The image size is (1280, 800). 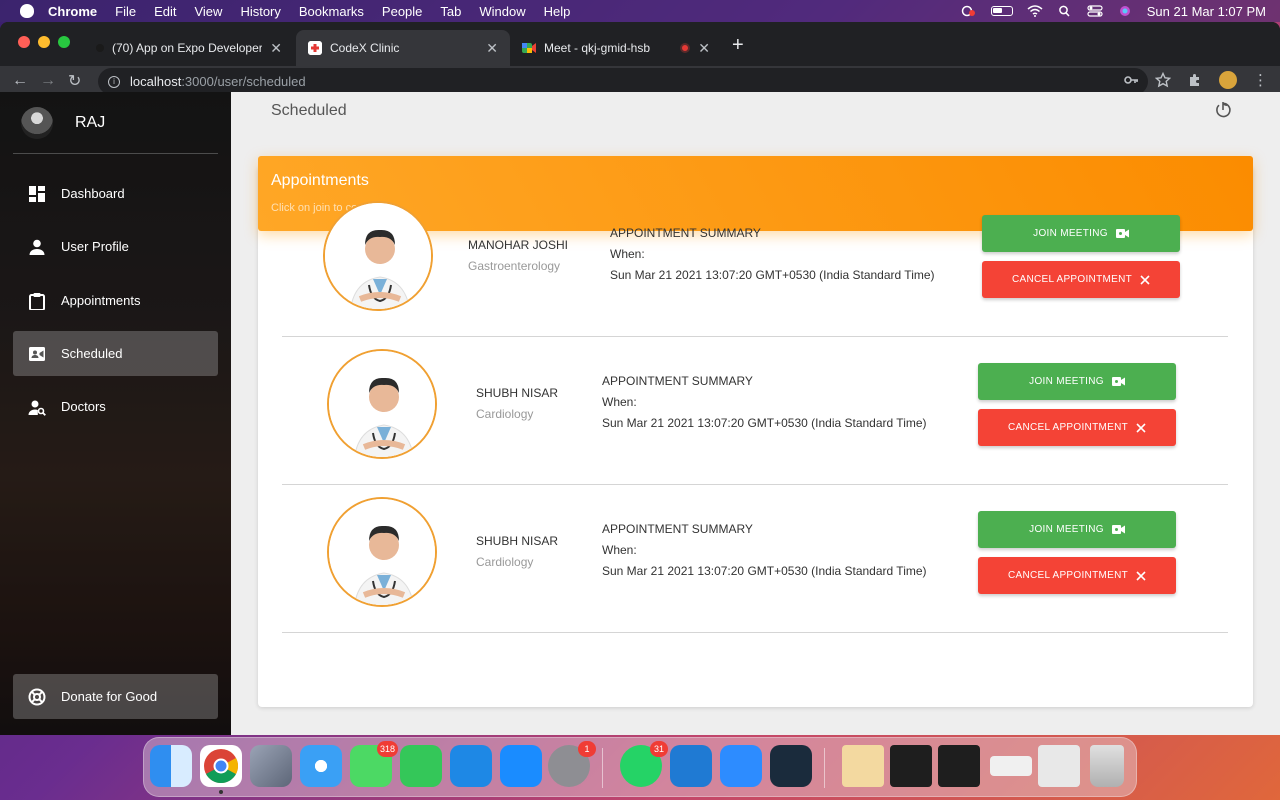 What do you see at coordinates (20, 81) in the screenshot?
I see `back-arrow-icon: ←` at bounding box center [20, 81].